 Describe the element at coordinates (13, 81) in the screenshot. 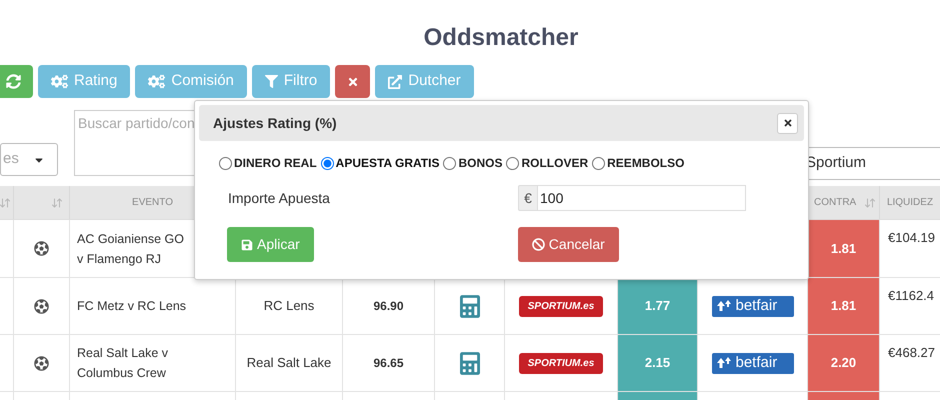

I see `refresh-icon` at that location.